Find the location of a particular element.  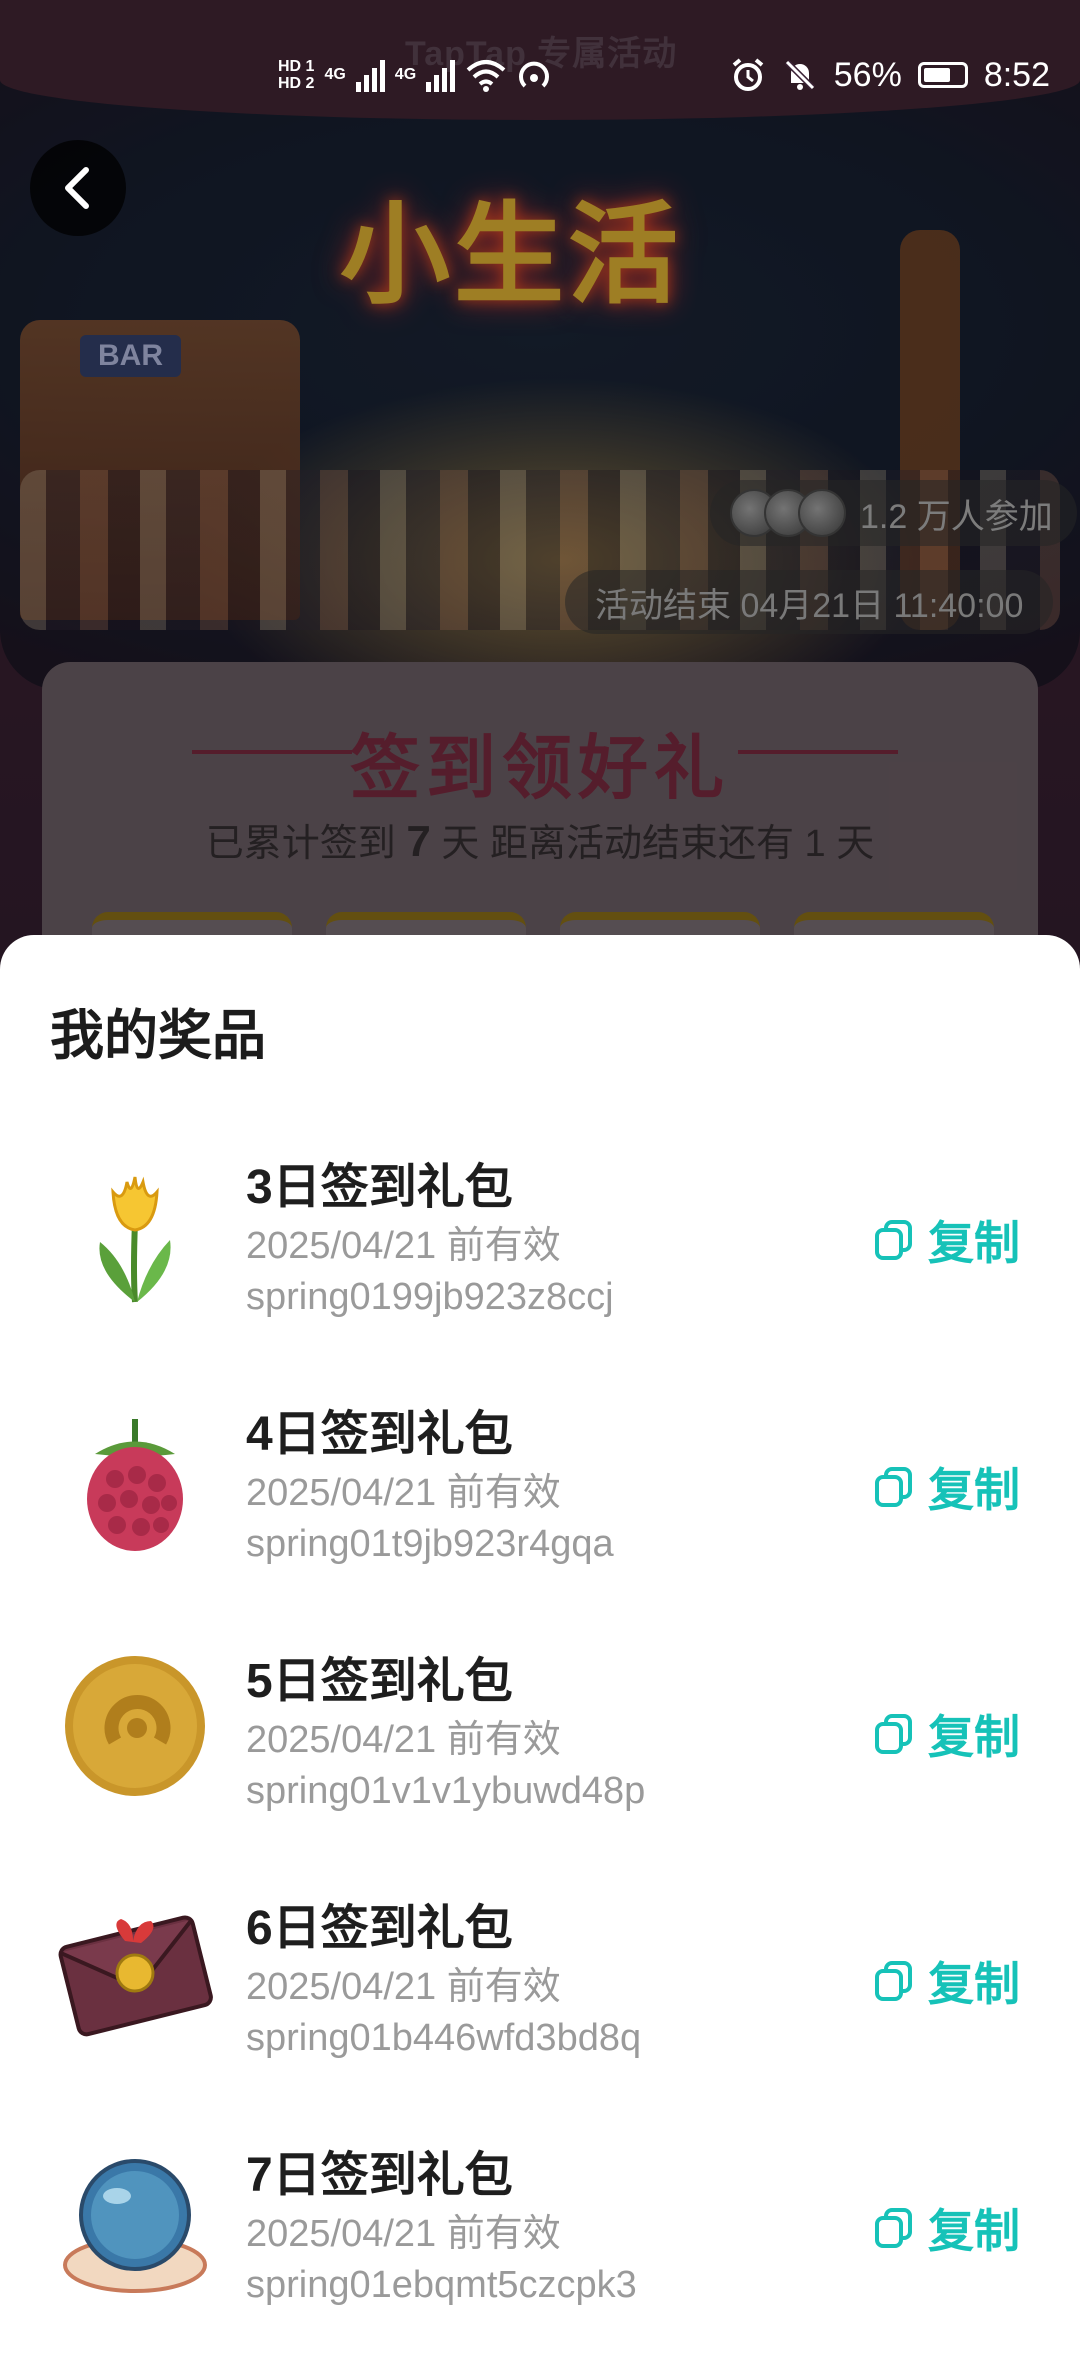

network-type: 4G is located at coordinates (335, 74).